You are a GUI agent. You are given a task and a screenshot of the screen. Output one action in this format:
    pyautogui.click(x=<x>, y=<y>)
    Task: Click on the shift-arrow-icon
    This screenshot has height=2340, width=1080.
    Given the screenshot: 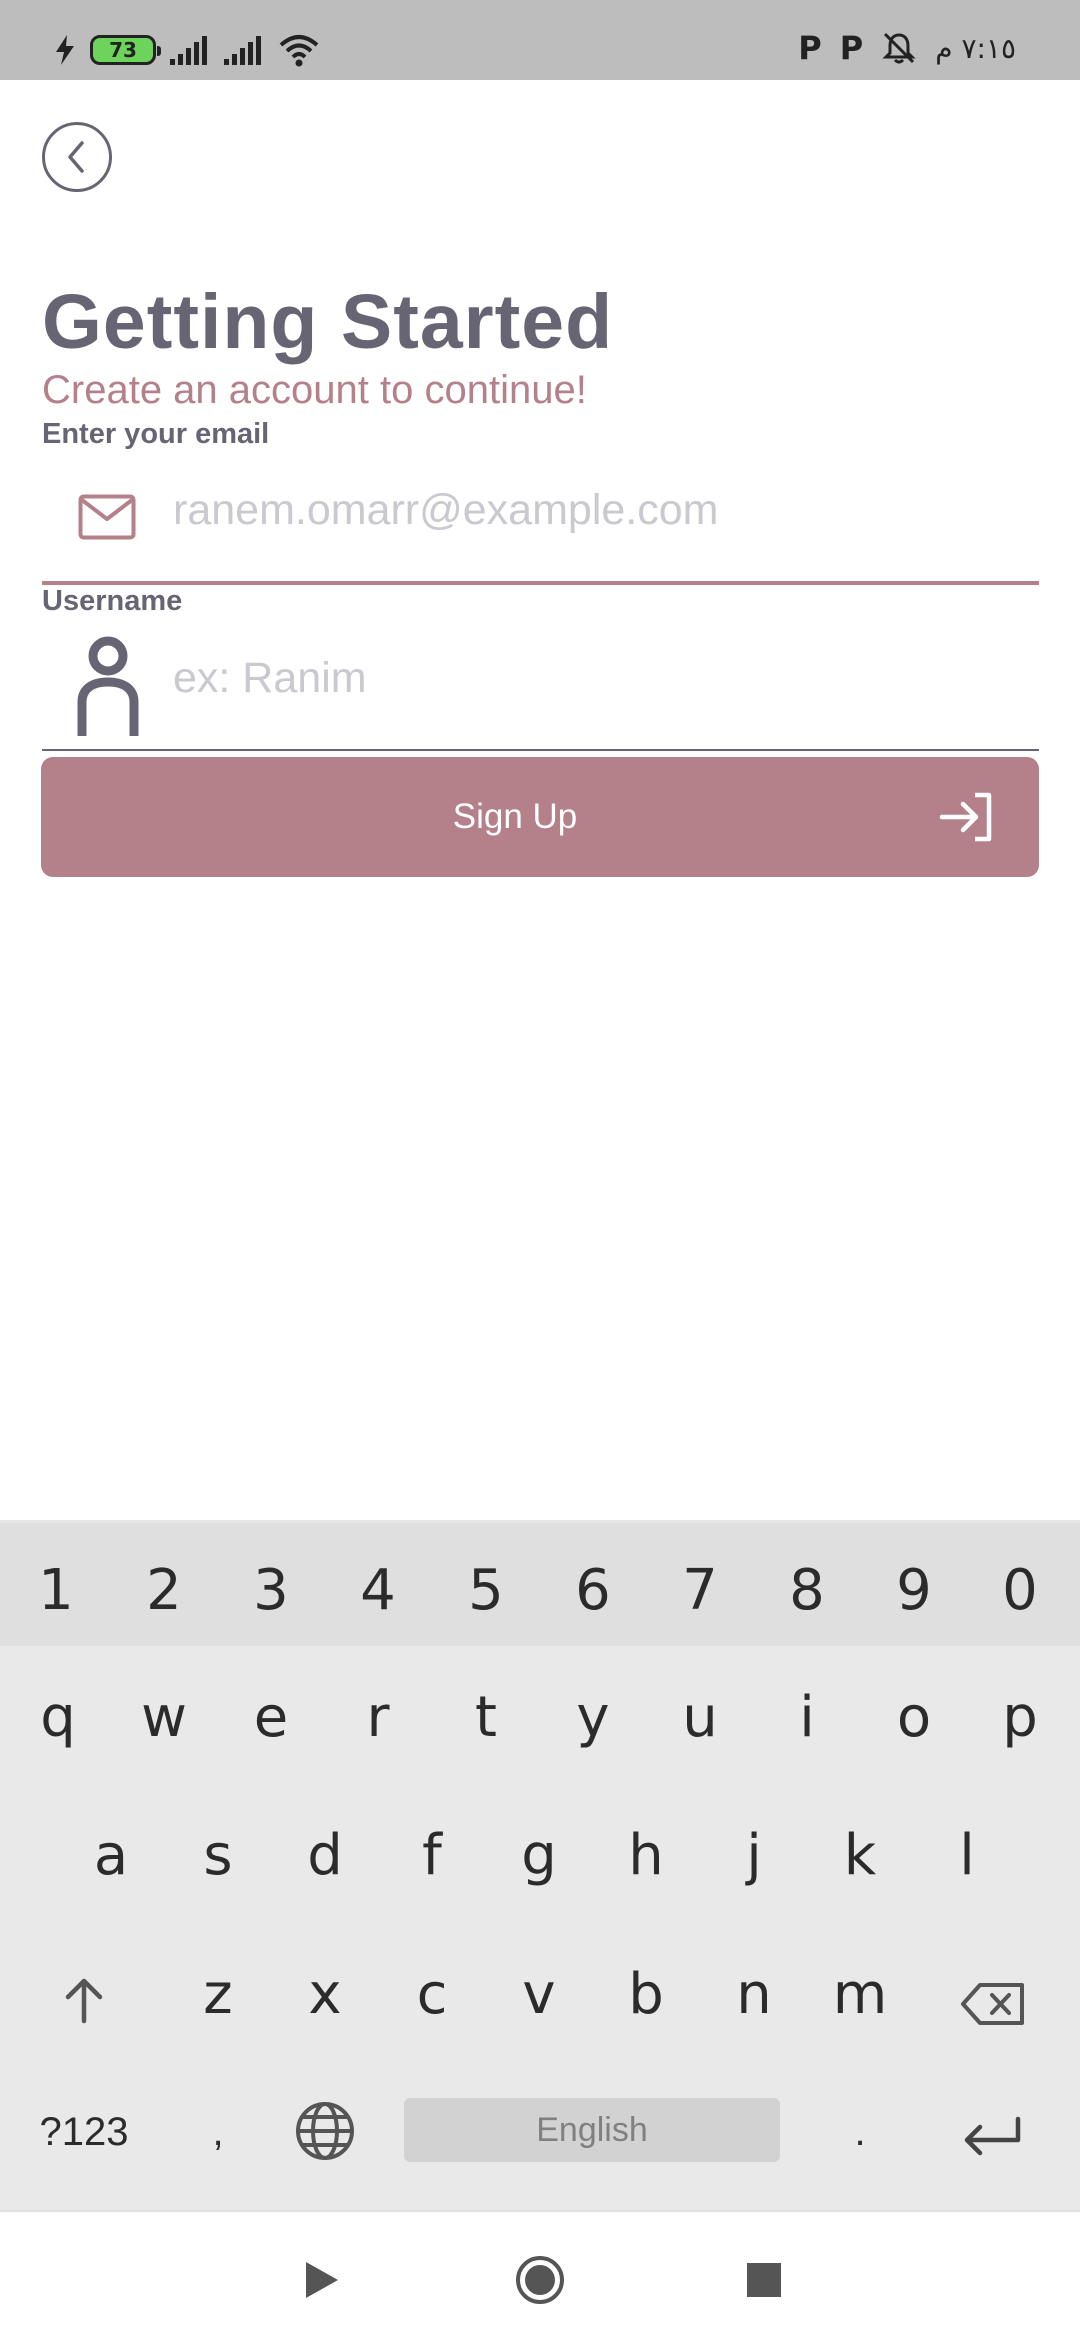 What is the action you would take?
    pyautogui.click(x=84, y=2001)
    